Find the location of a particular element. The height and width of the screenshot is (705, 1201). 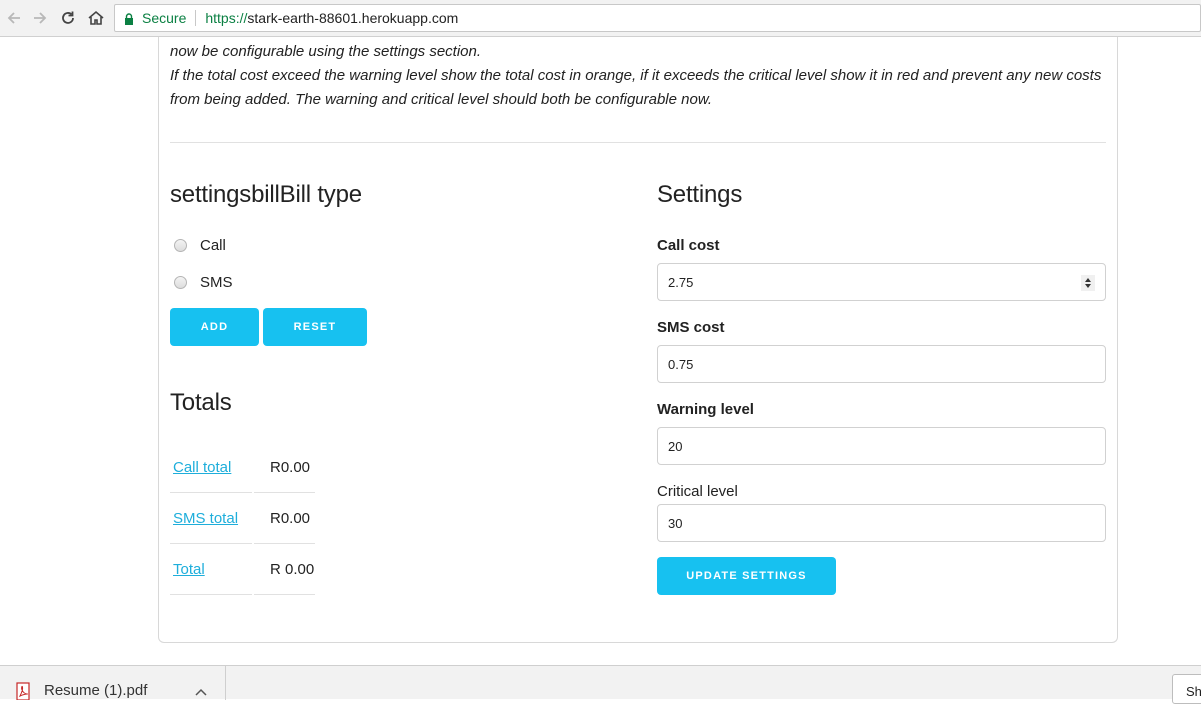

secure-label: Secure is located at coordinates (164, 18).